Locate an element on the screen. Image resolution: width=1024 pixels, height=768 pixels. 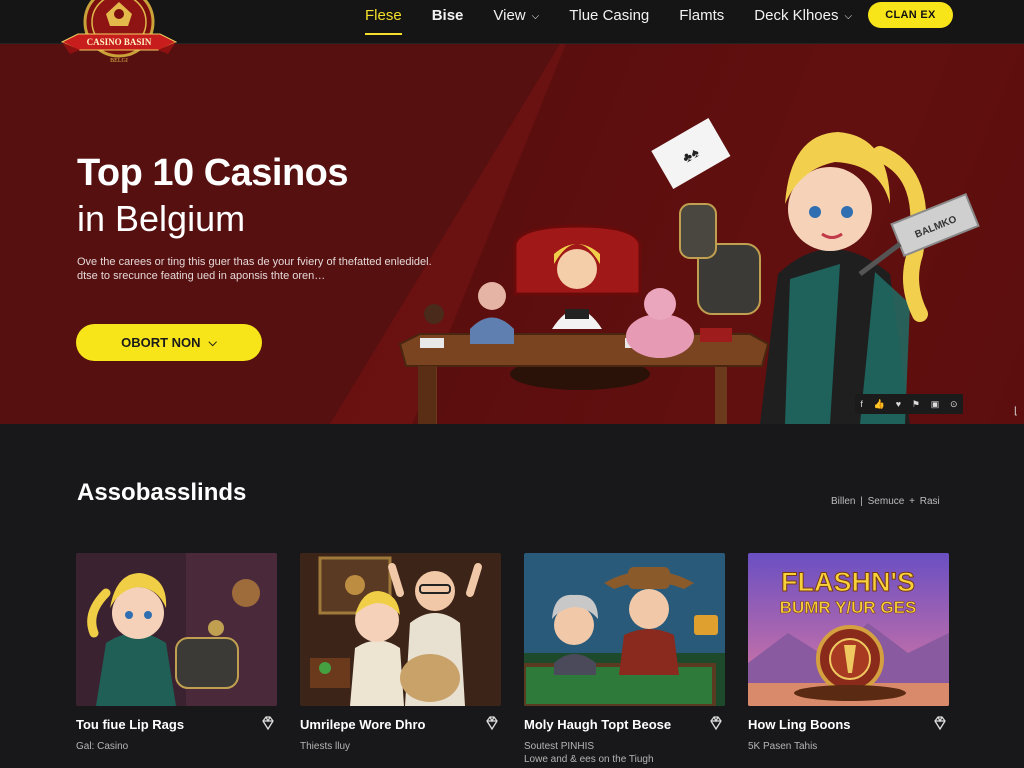
image-icon: ▣ is located at coordinates (935, 404).